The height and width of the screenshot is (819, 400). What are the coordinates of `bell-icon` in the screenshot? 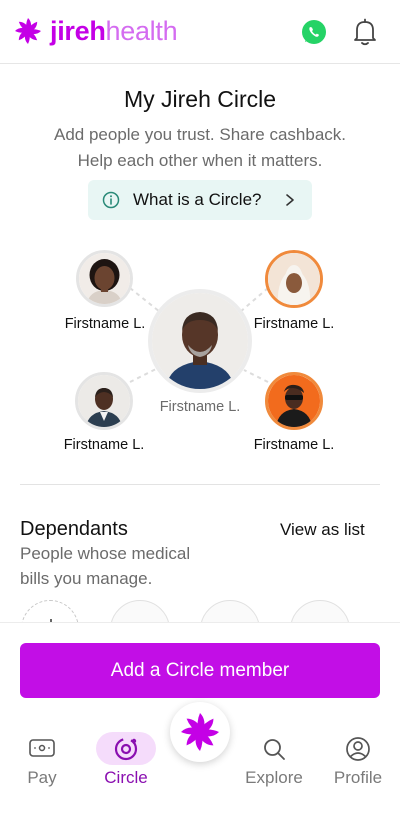 It's located at (365, 32).